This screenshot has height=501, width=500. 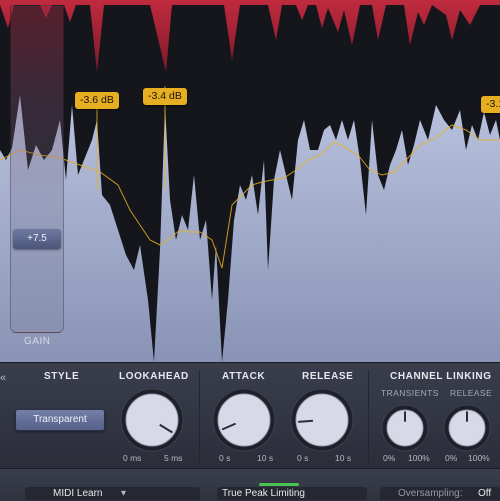 What do you see at coordinates (132, 458) in the screenshot?
I see `lookahead-min: 0 ms` at bounding box center [132, 458].